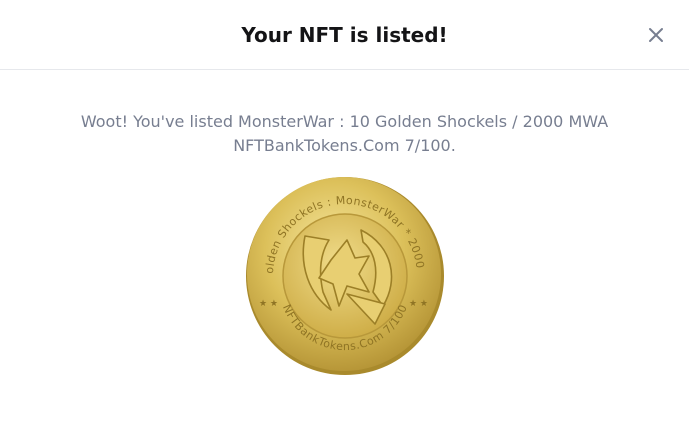 Image resolution: width=689 pixels, height=428 pixels. What do you see at coordinates (344, 145) in the screenshot?
I see `message-line-2: NFTBankTokens.Com 7/100.` at bounding box center [344, 145].